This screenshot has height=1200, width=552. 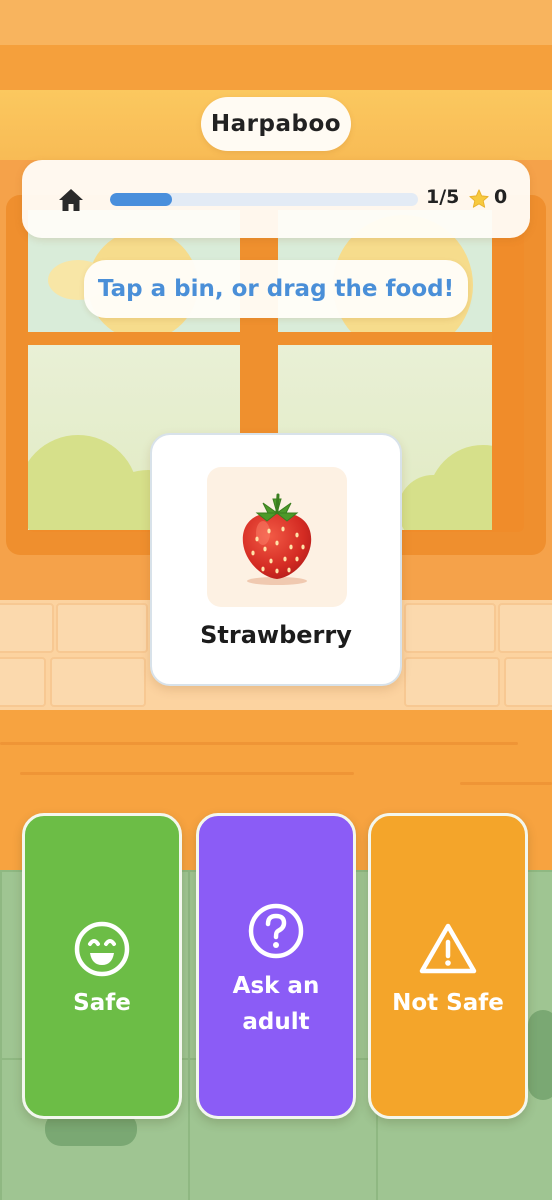 I want to click on food-card: Strawberry, so click(x=276, y=559).